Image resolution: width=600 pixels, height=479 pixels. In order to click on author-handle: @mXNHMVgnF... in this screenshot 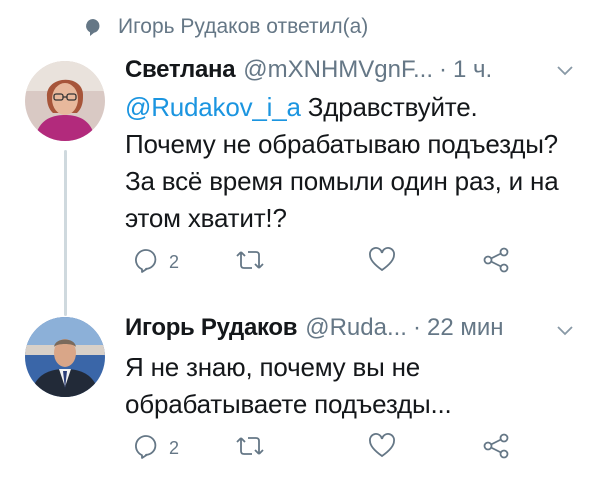, I will do `click(338, 70)`.